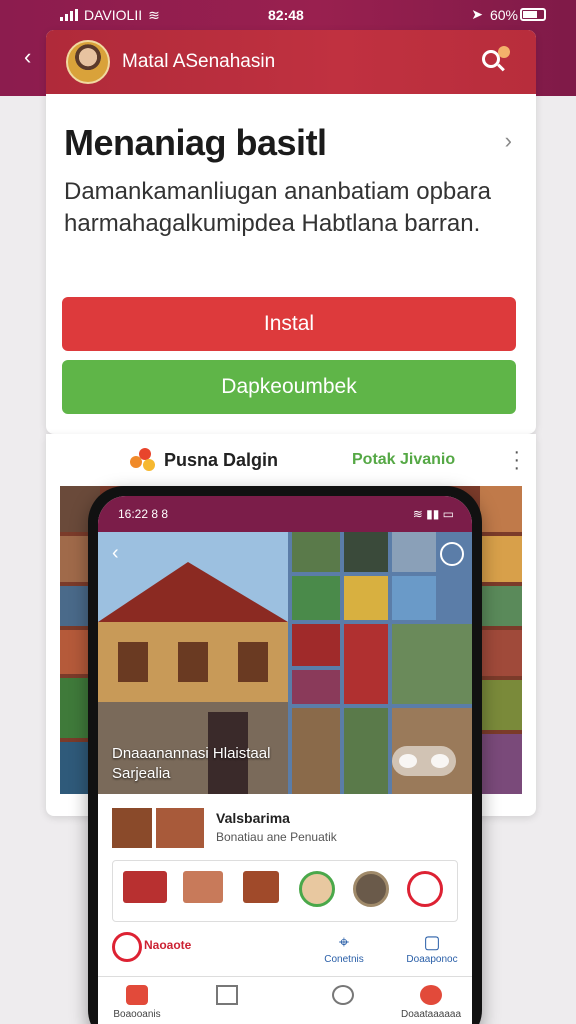  I want to click on action1-label: Conetnis, so click(344, 959).